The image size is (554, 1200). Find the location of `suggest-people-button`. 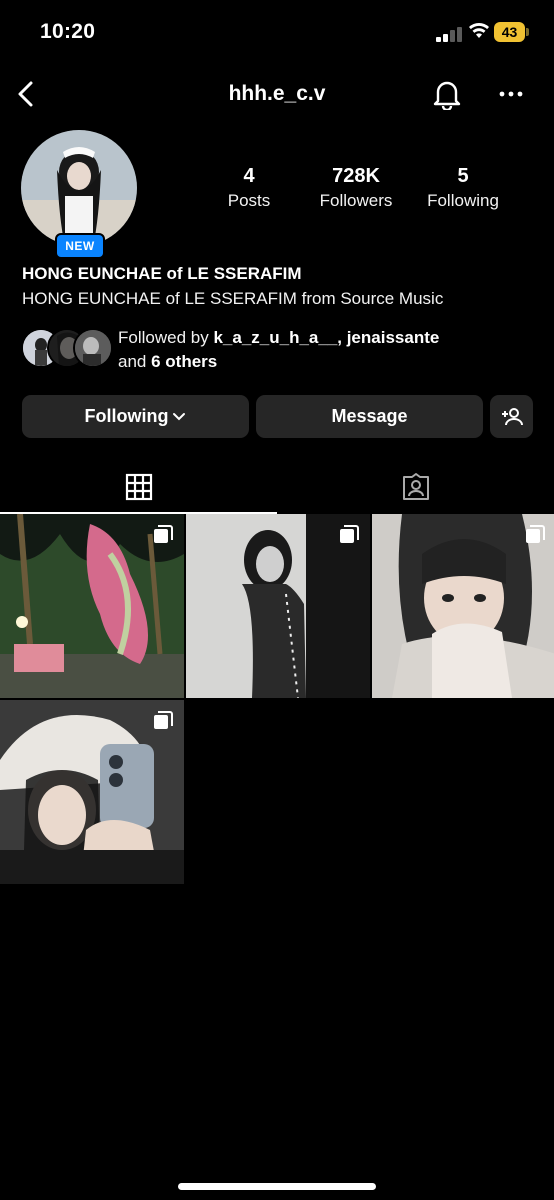

suggest-people-button is located at coordinates (511, 416).